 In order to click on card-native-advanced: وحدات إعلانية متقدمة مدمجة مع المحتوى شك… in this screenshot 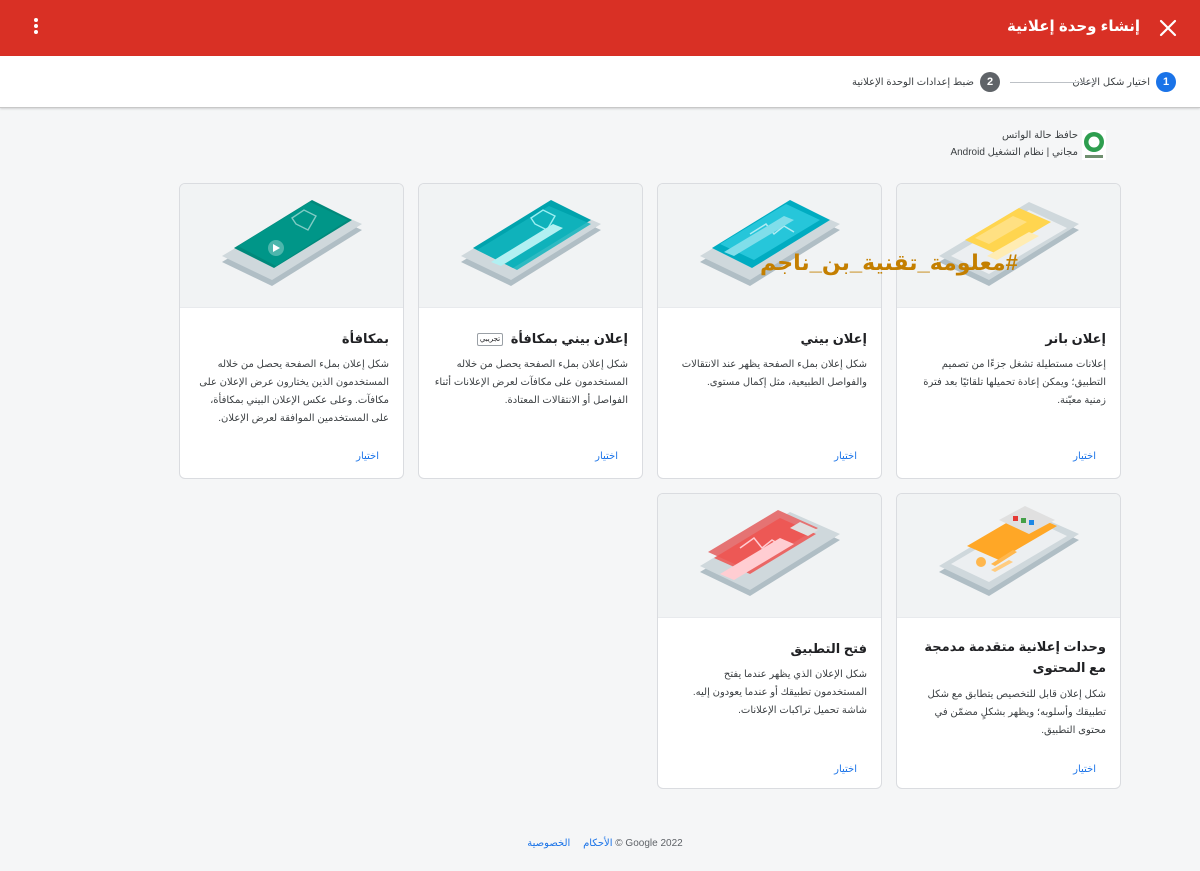, I will do `click(1008, 641)`.